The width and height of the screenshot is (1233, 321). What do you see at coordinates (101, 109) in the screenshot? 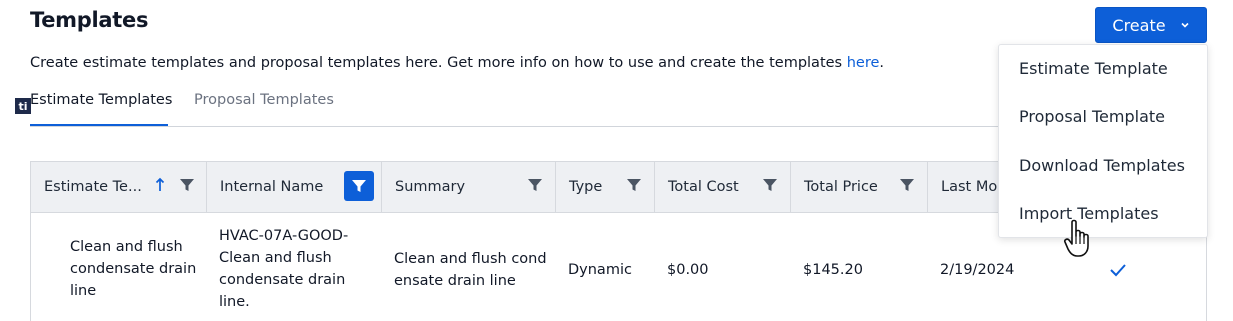
I see `tab-estimate-templates: Estimate Templates` at bounding box center [101, 109].